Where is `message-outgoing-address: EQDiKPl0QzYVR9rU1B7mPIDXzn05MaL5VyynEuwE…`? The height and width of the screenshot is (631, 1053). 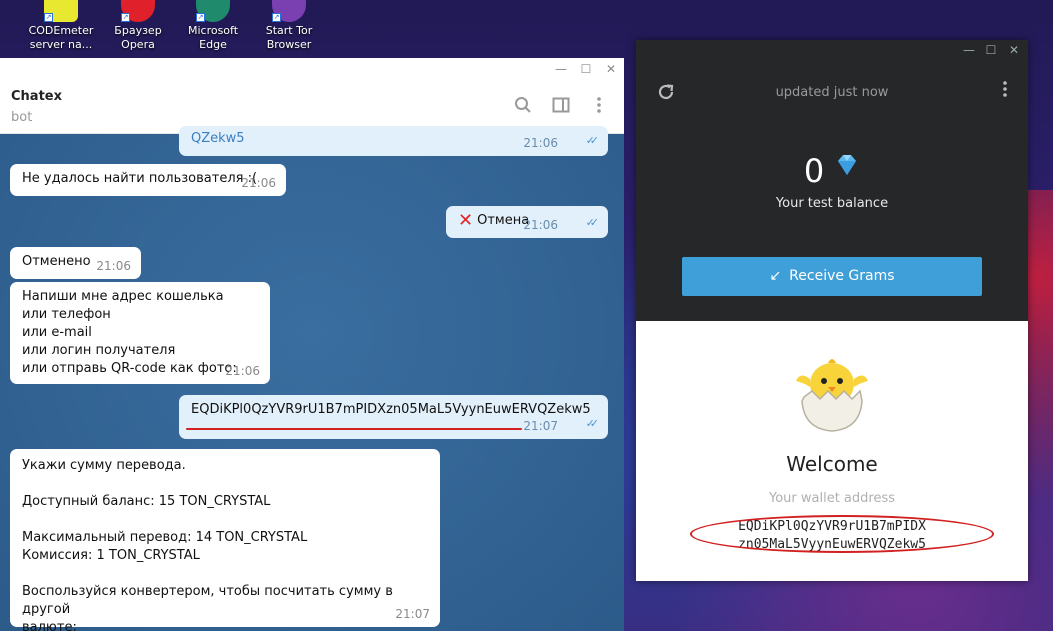
message-outgoing-address: EQDiKPl0QzYVR9rU1B7mPIDXzn05MaL5VyynEuwE… is located at coordinates (393, 417).